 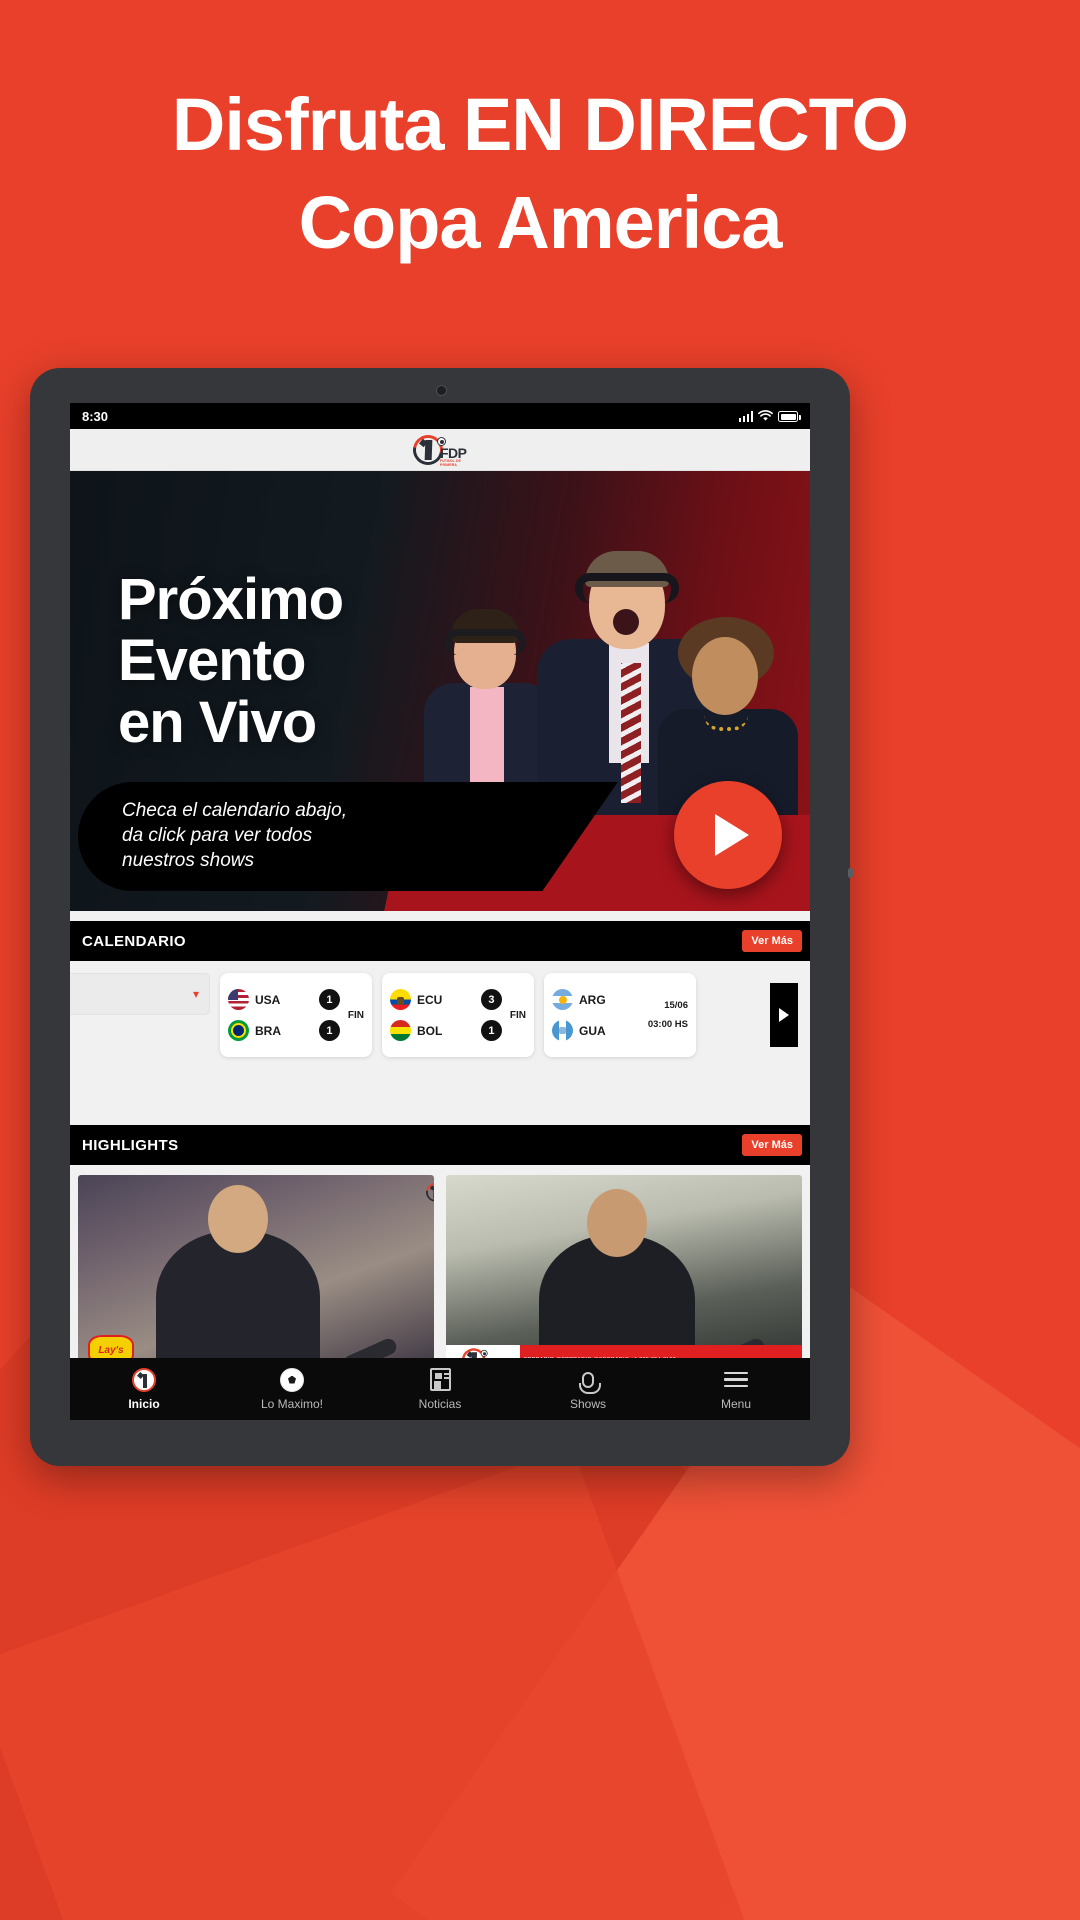 What do you see at coordinates (292, 1379) in the screenshot?
I see `soccer-ball-icon` at bounding box center [292, 1379].